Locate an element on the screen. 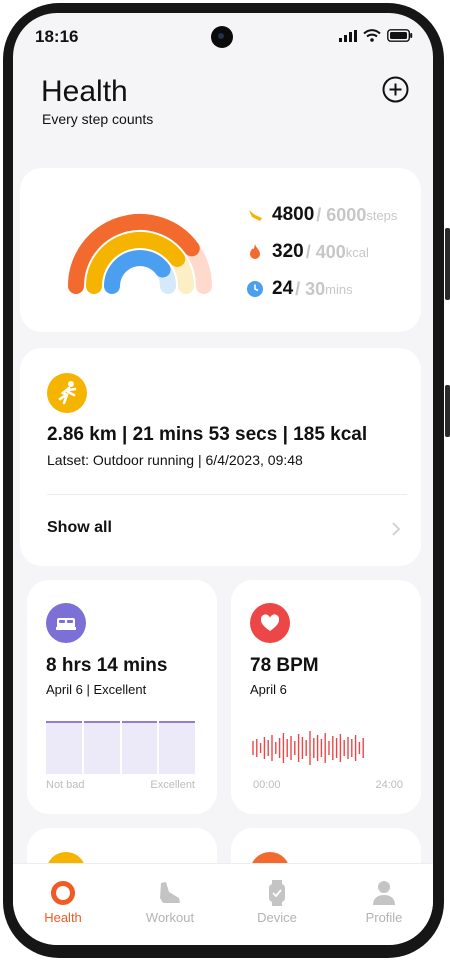 The height and width of the screenshot is (961, 450). health-ring-icon is located at coordinates (63, 893).